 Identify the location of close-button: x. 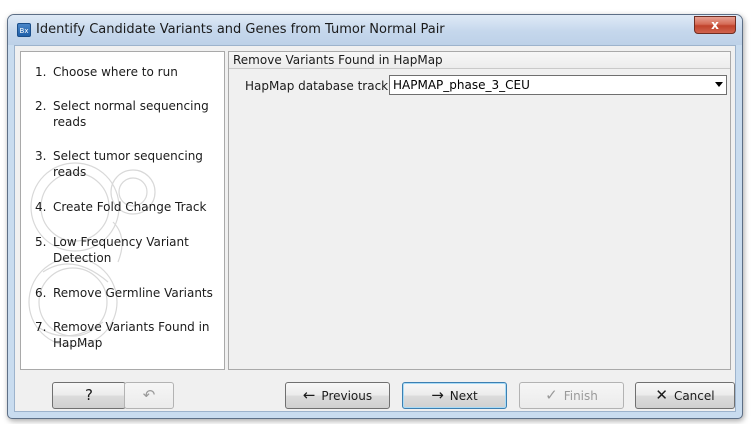
(715, 25).